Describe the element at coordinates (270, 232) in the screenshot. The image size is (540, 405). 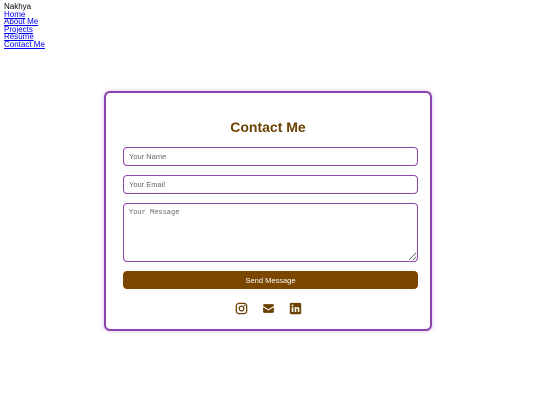
I see `message-textarea` at that location.